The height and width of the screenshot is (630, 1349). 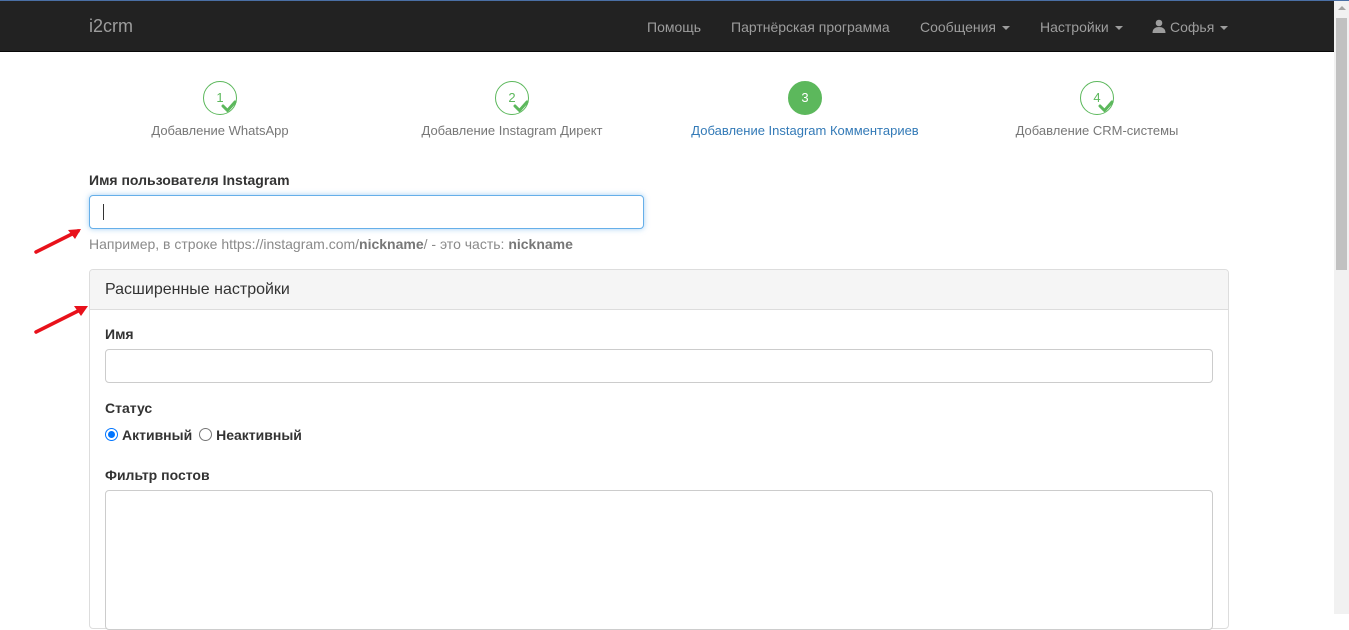 What do you see at coordinates (1341, 144) in the screenshot?
I see `scrollbar-thumb` at bounding box center [1341, 144].